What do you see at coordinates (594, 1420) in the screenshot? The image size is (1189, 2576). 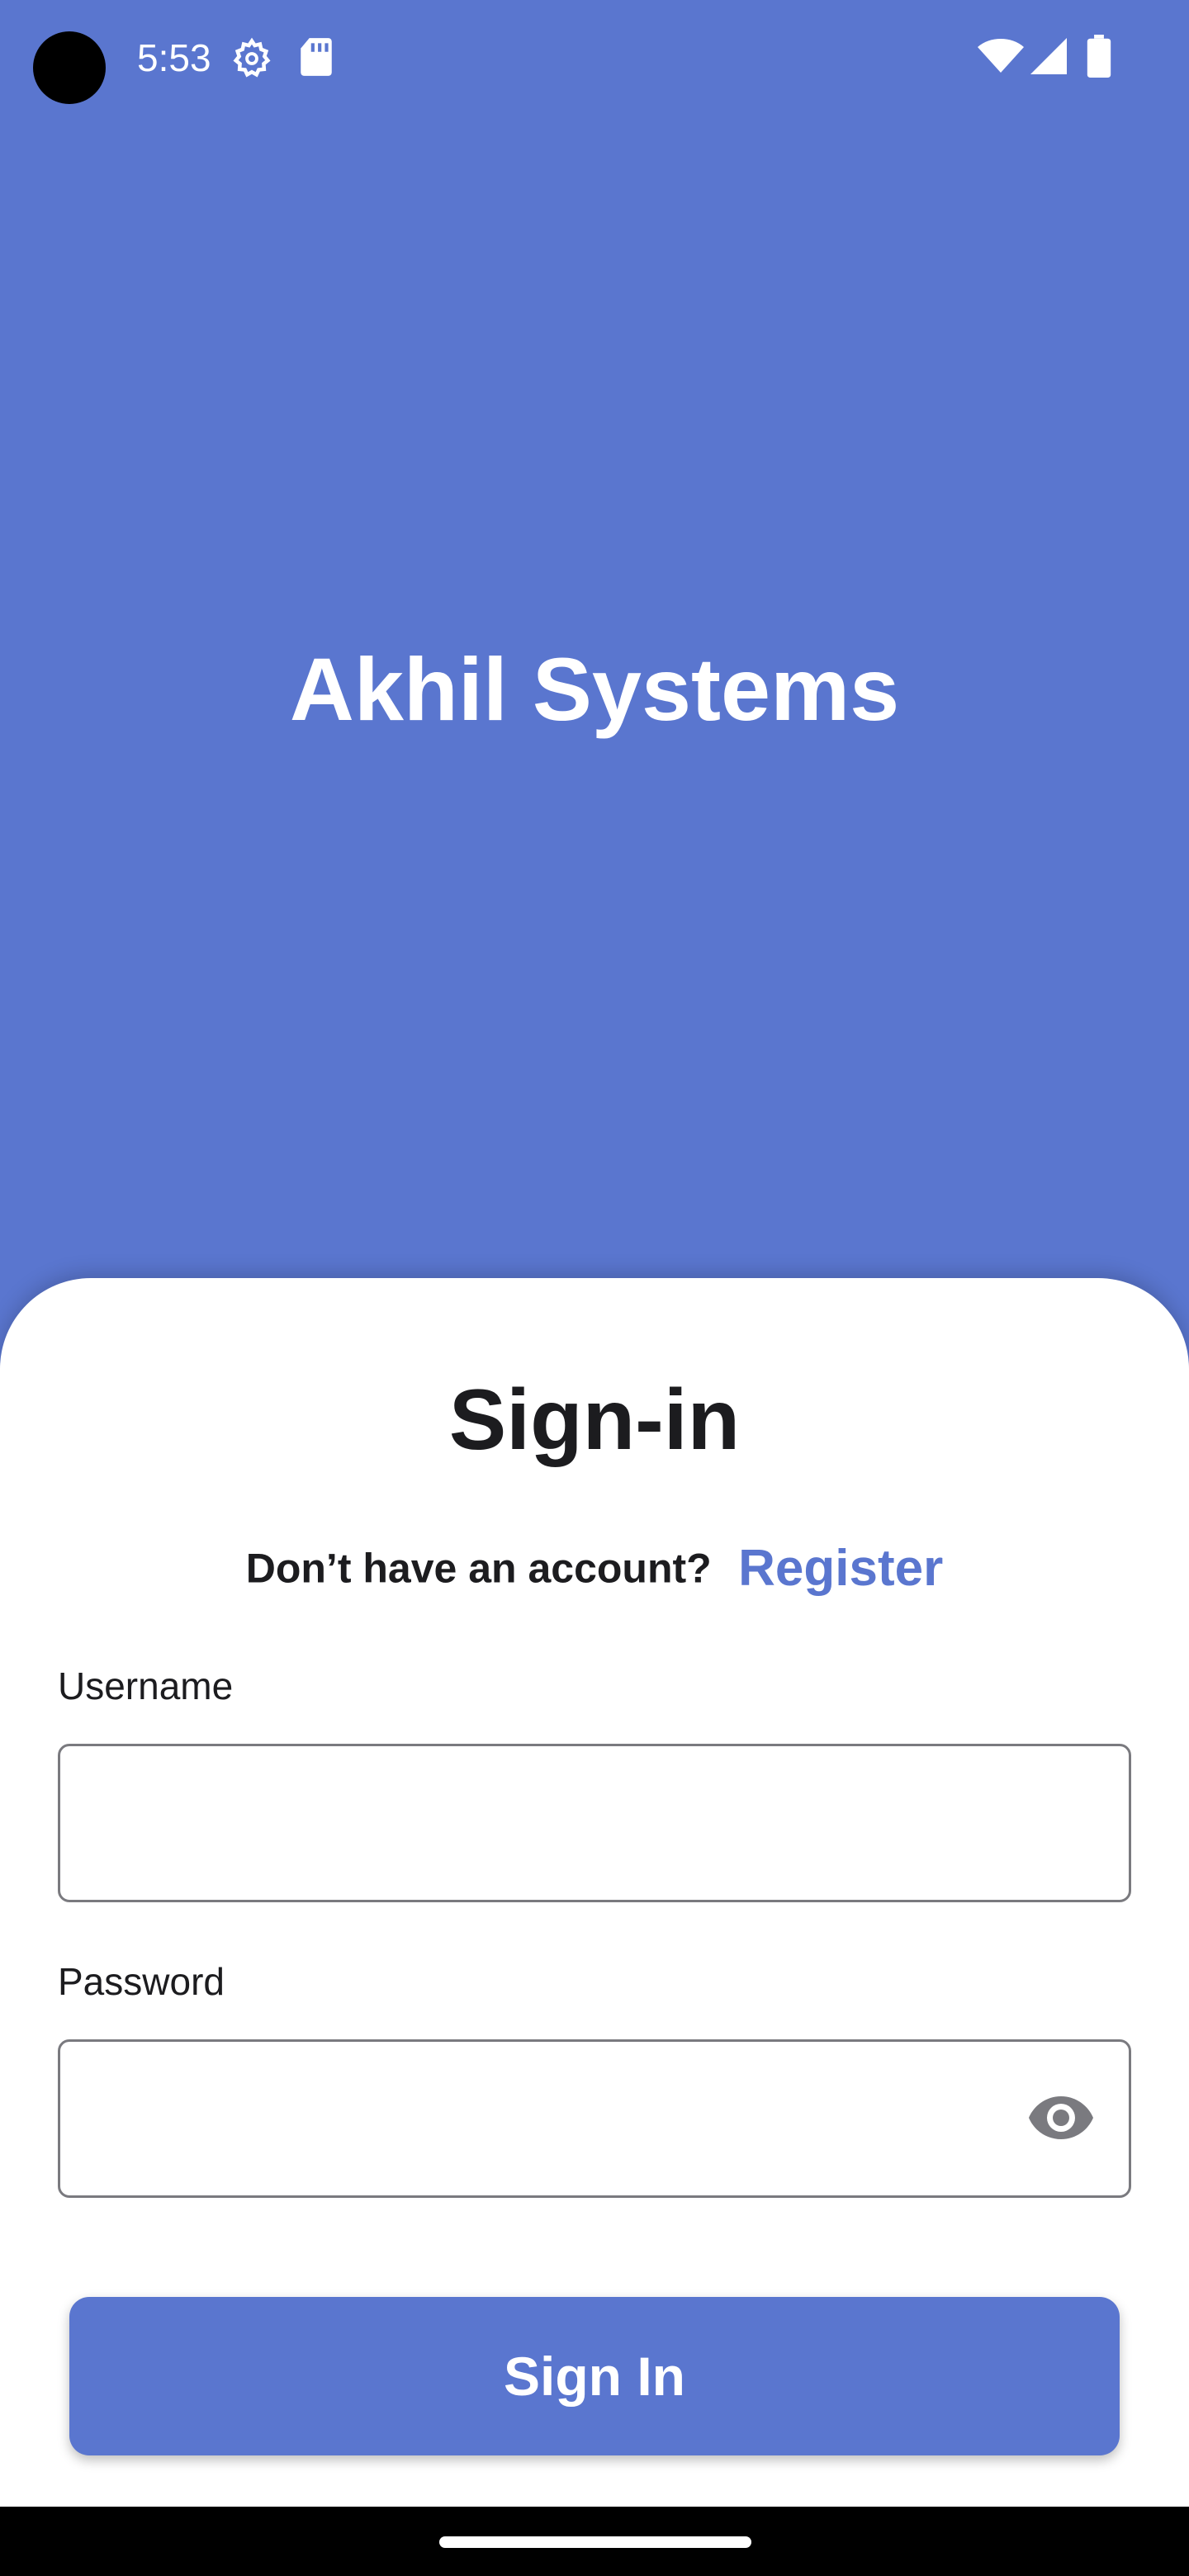 I see `sign-in-title: Sign-in` at bounding box center [594, 1420].